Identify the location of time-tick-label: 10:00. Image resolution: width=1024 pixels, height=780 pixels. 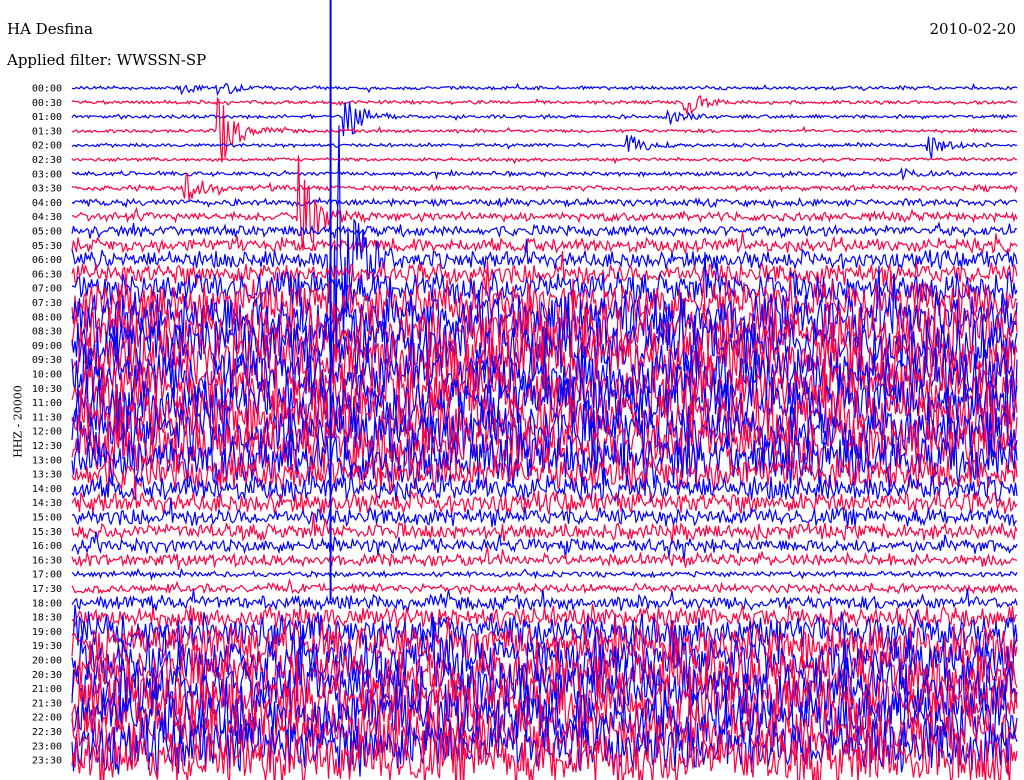
(47, 375).